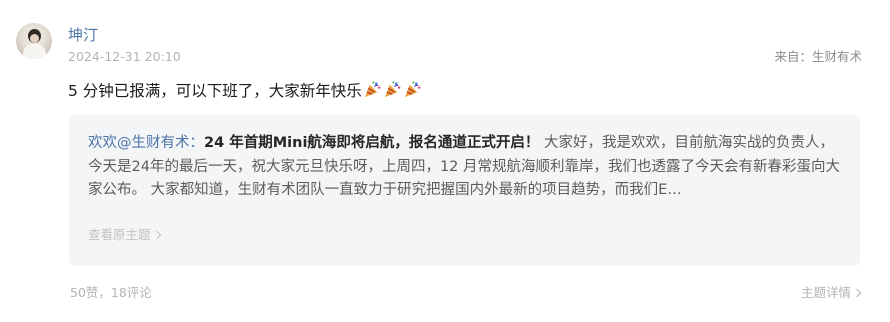  I want to click on avatar, so click(34, 41).